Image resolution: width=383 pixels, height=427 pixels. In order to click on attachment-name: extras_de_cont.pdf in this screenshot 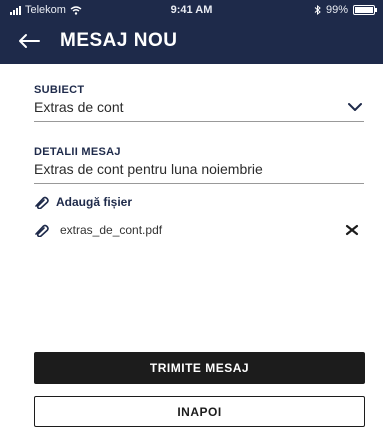, I will do `click(111, 230)`.